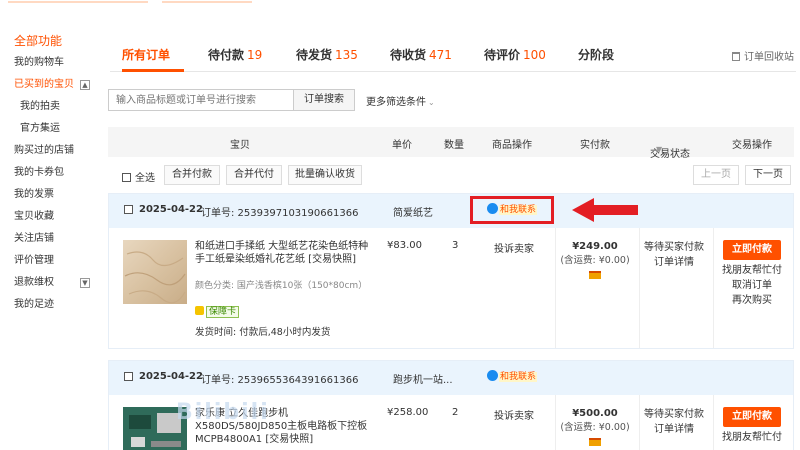 The width and height of the screenshot is (800, 450). I want to click on paid-amount-block: ¥249.00 (含运费: ¥0.00), so click(595, 261).